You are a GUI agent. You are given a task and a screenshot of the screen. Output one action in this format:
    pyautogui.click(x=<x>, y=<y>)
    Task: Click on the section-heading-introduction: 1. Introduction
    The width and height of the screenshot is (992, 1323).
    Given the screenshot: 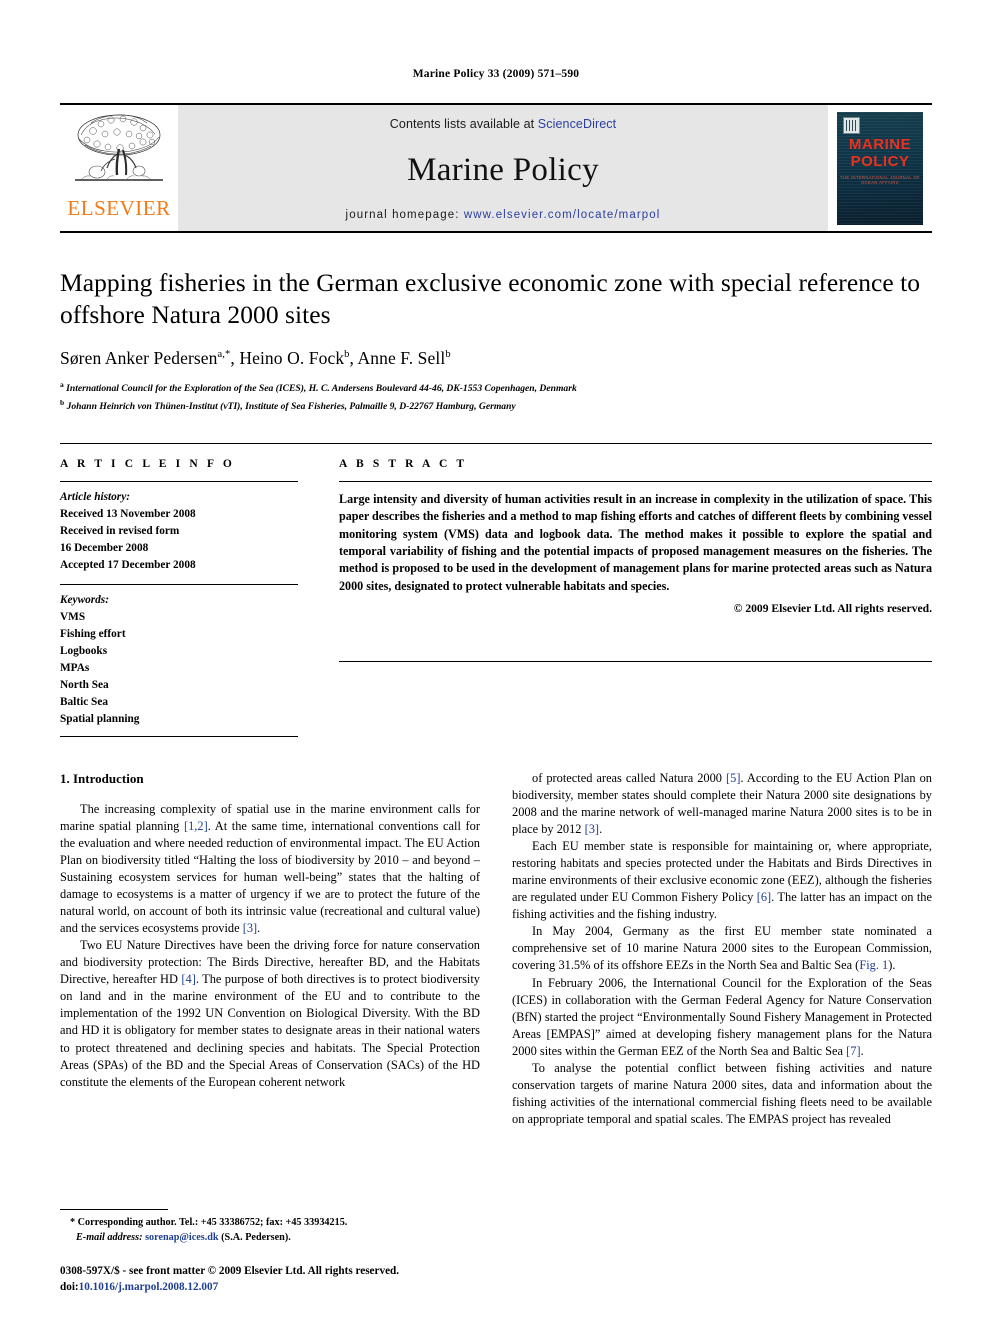 What is the action you would take?
    pyautogui.click(x=102, y=778)
    